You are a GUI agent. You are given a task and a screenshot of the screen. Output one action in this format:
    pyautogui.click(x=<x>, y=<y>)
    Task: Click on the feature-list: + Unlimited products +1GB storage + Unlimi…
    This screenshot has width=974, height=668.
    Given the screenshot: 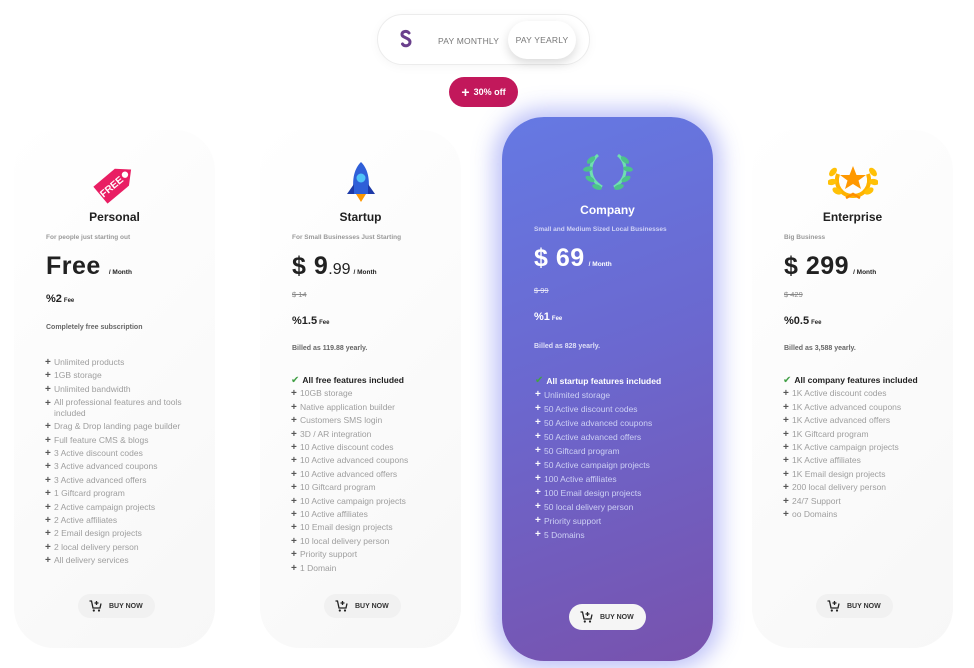 What is the action you would take?
    pyautogui.click(x=125, y=462)
    